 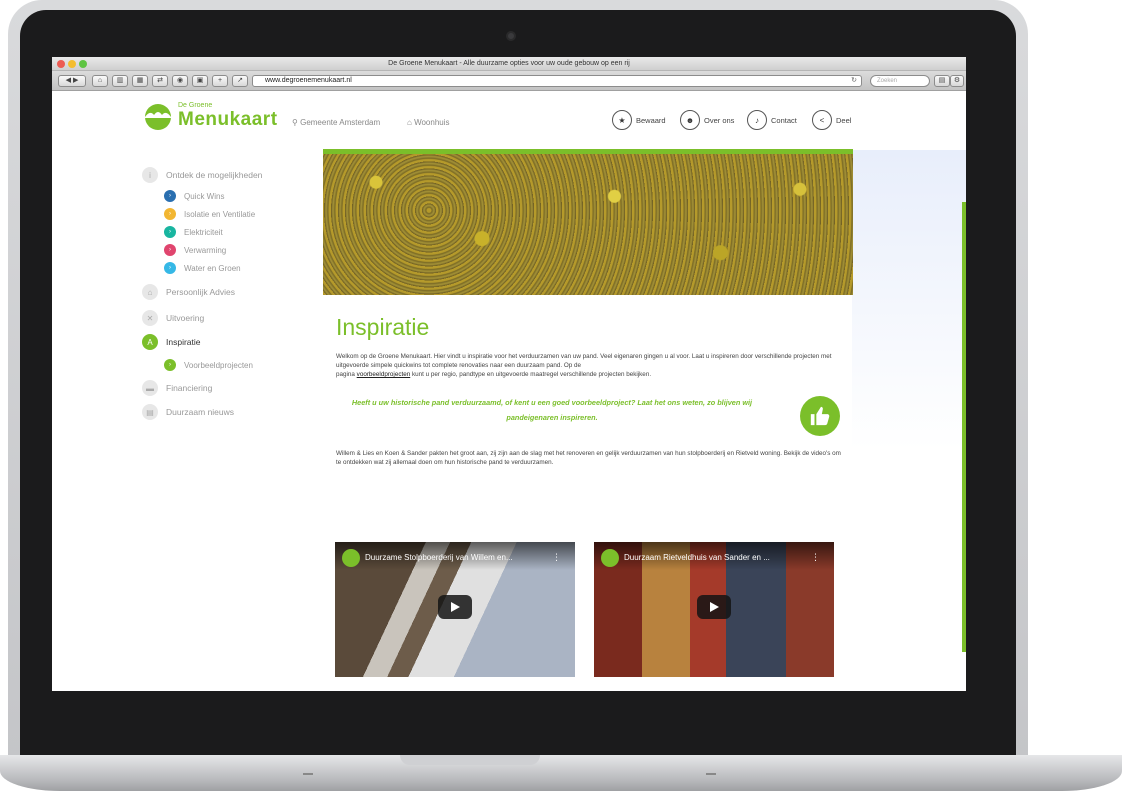 I want to click on sidebar-subitem-label: Verwarming, so click(x=205, y=250).